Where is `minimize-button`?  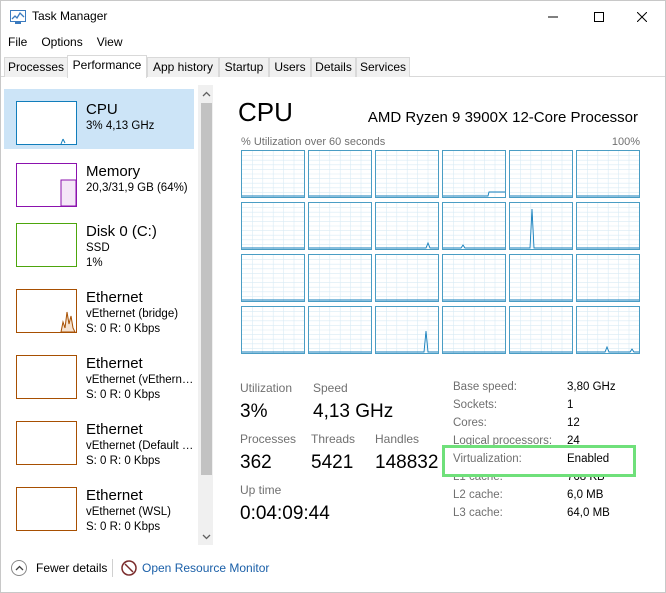 minimize-button is located at coordinates (553, 16).